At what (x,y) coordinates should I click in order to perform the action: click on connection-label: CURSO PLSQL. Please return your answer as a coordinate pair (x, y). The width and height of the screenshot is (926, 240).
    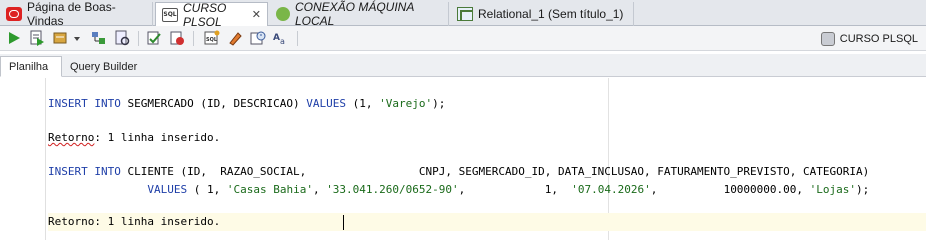
    Looking at the image, I should click on (878, 38).